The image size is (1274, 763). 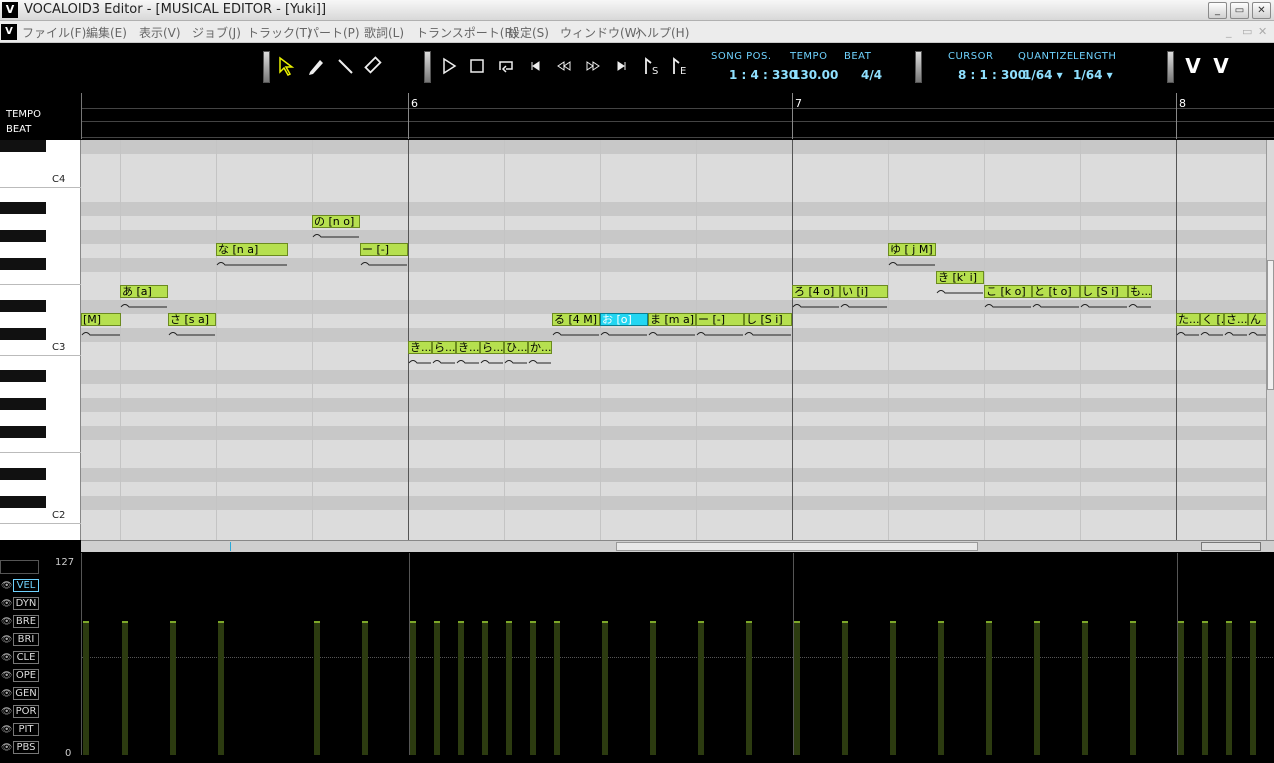 I want to click on control-por-button: POR, so click(x=26, y=711).